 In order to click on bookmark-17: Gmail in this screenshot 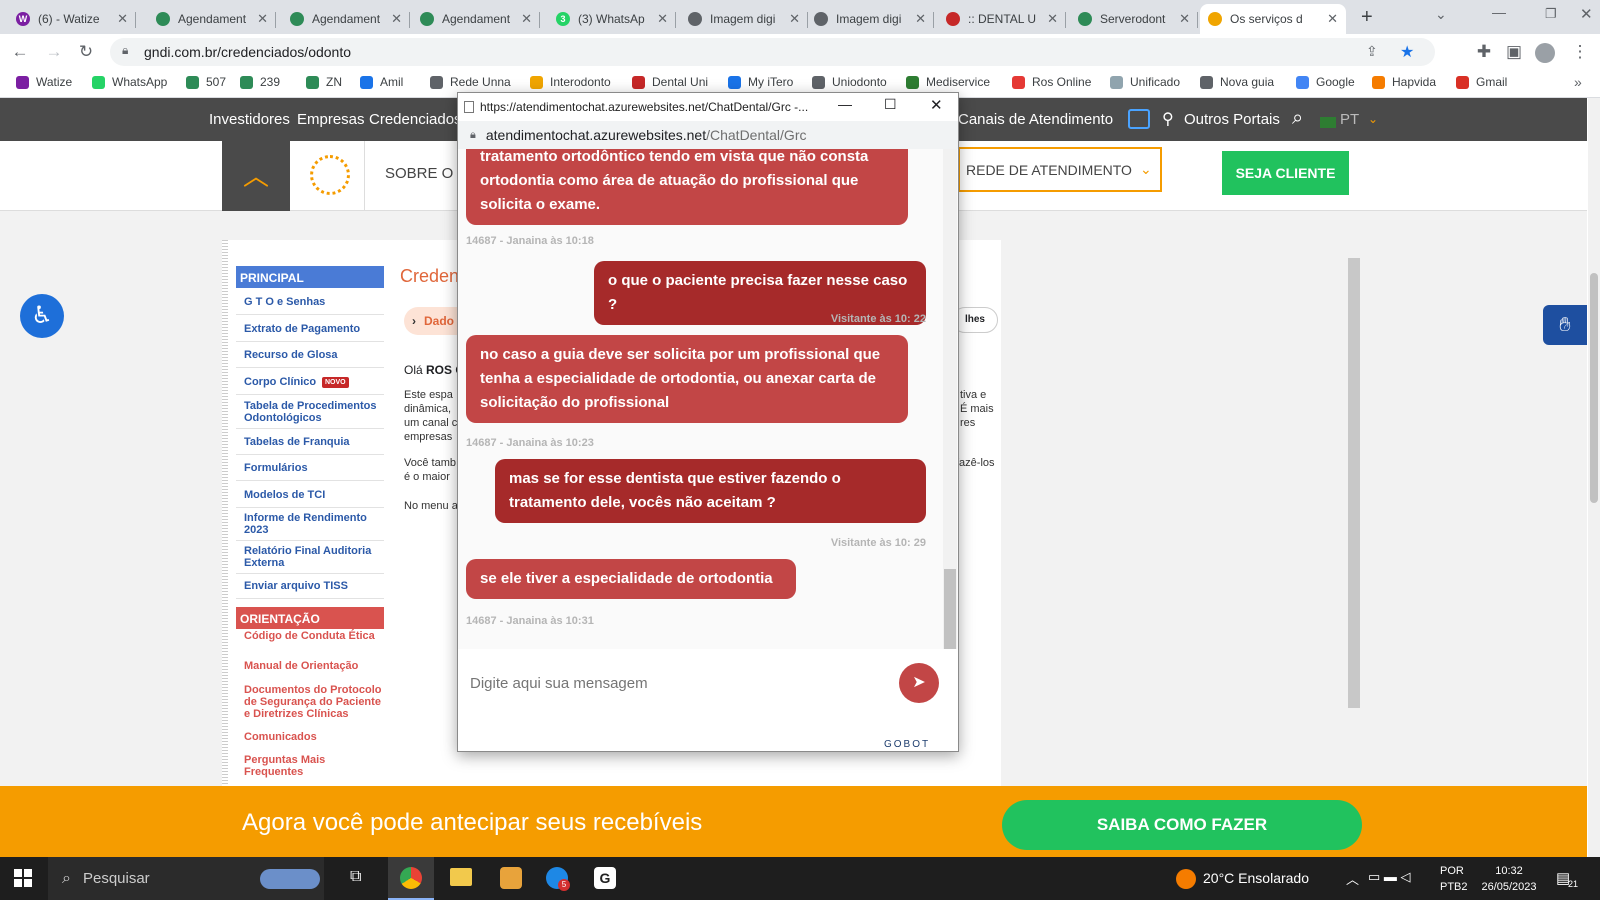, I will do `click(1481, 82)`.